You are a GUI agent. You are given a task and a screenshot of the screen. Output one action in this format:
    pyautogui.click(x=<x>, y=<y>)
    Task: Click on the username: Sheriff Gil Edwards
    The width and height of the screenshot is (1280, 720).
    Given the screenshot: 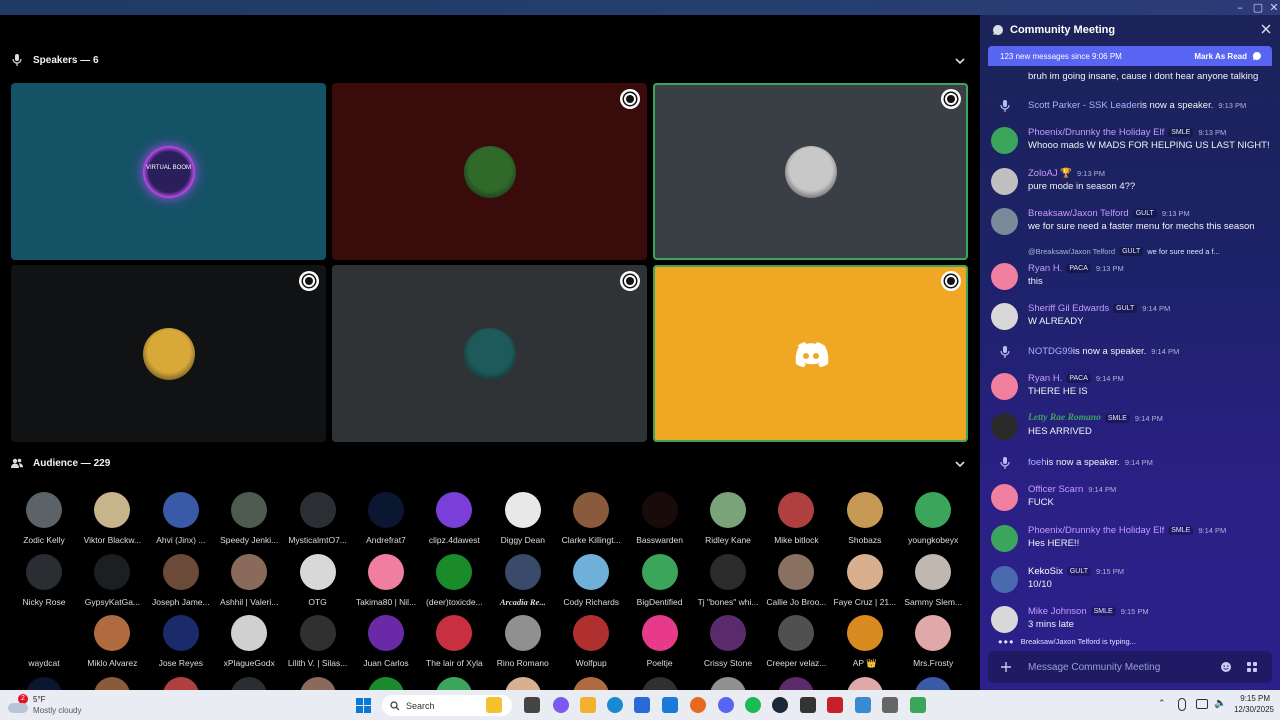 What is the action you would take?
    pyautogui.click(x=1068, y=308)
    